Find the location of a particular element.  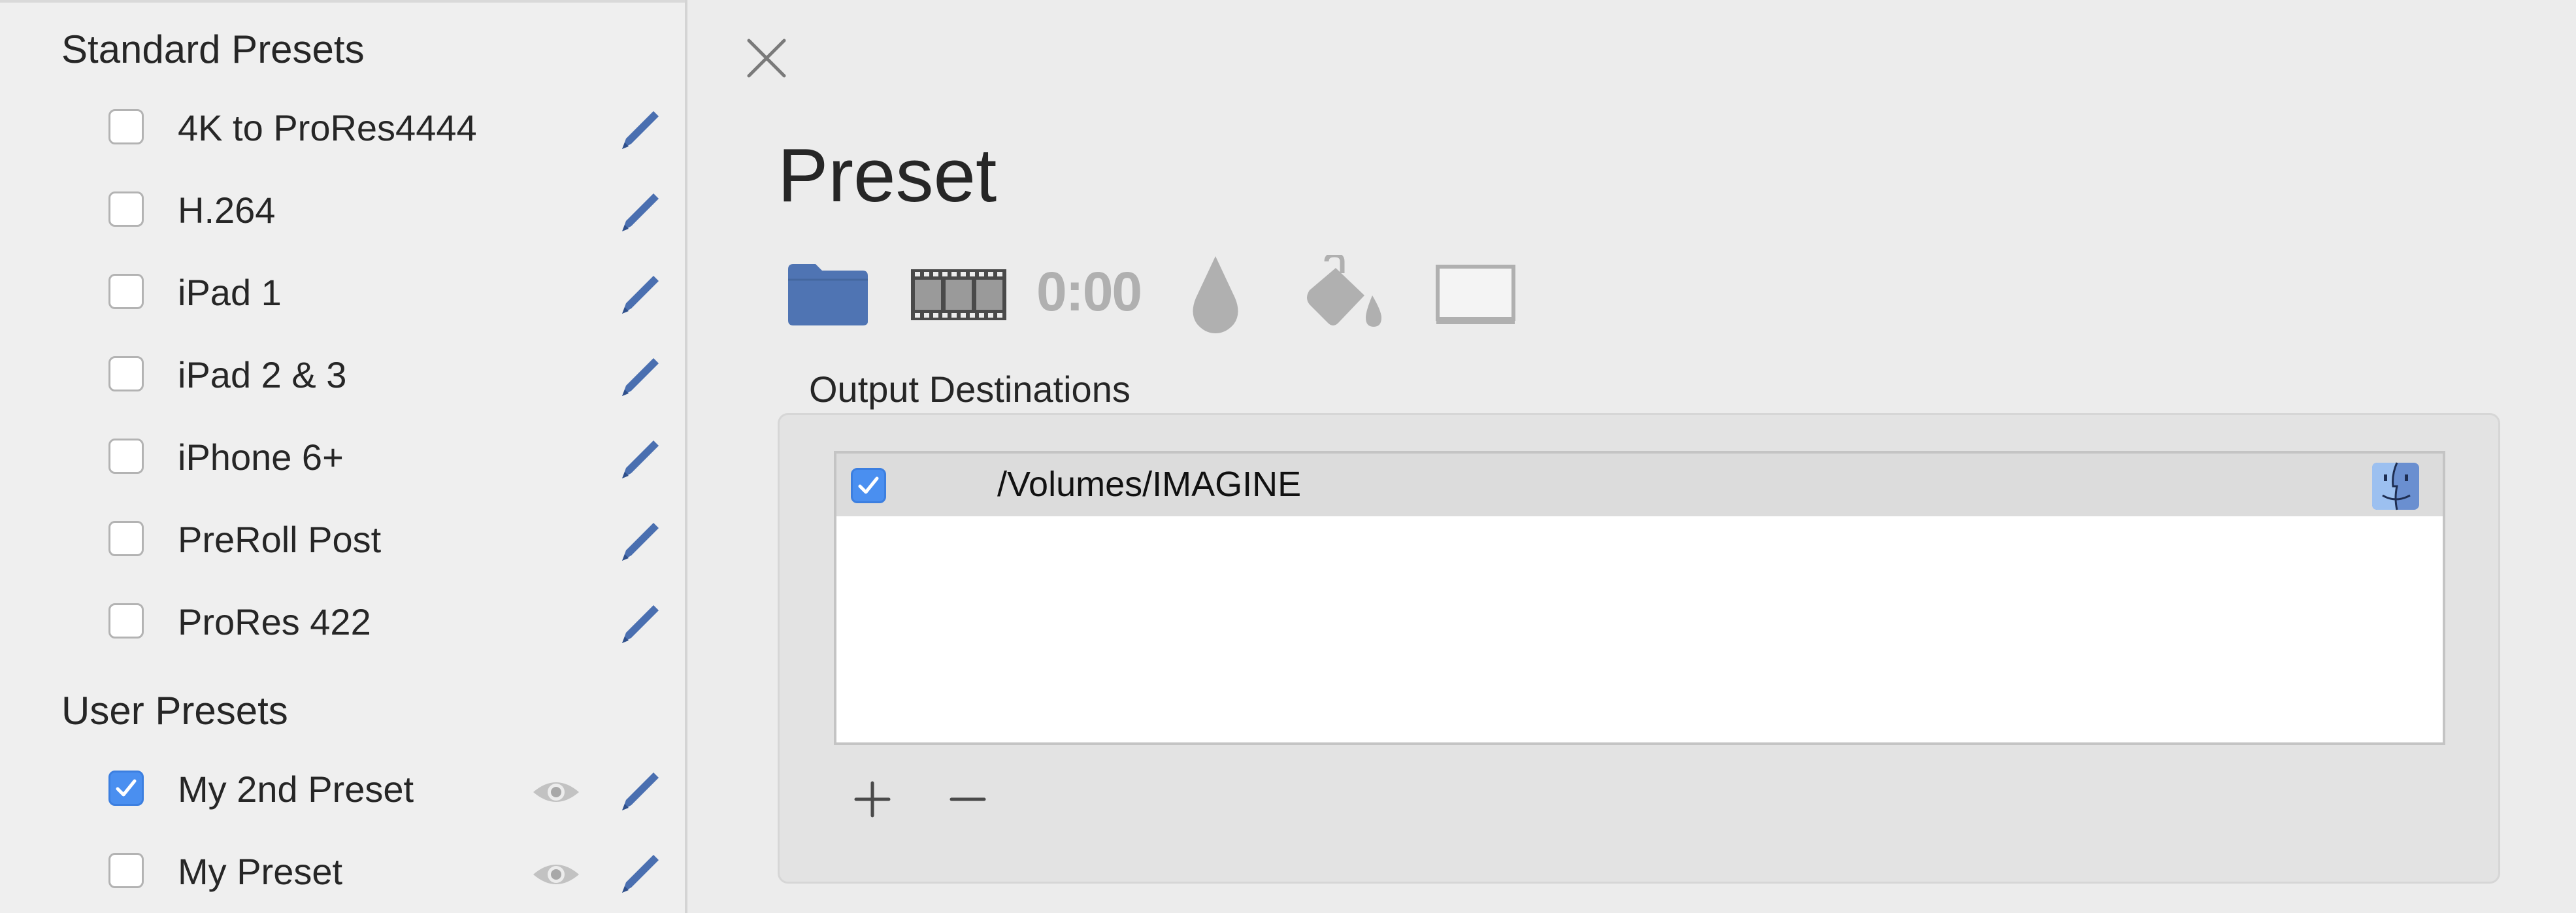

preset-row-my-2nd-preset: My 2nd Preset is located at coordinates (342, 788).